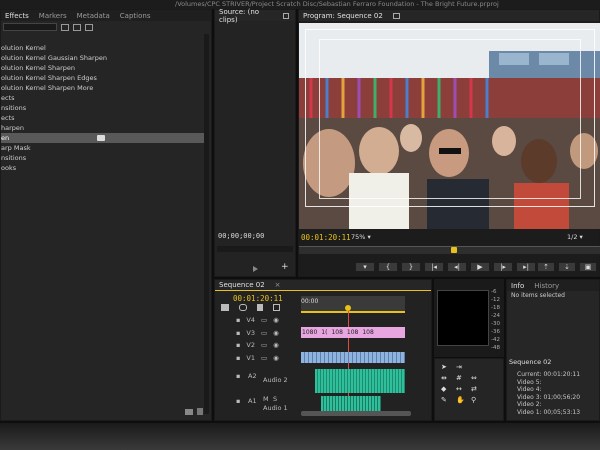  Describe the element at coordinates (225, 307) in the screenshot. I see `snap-icon` at that location.